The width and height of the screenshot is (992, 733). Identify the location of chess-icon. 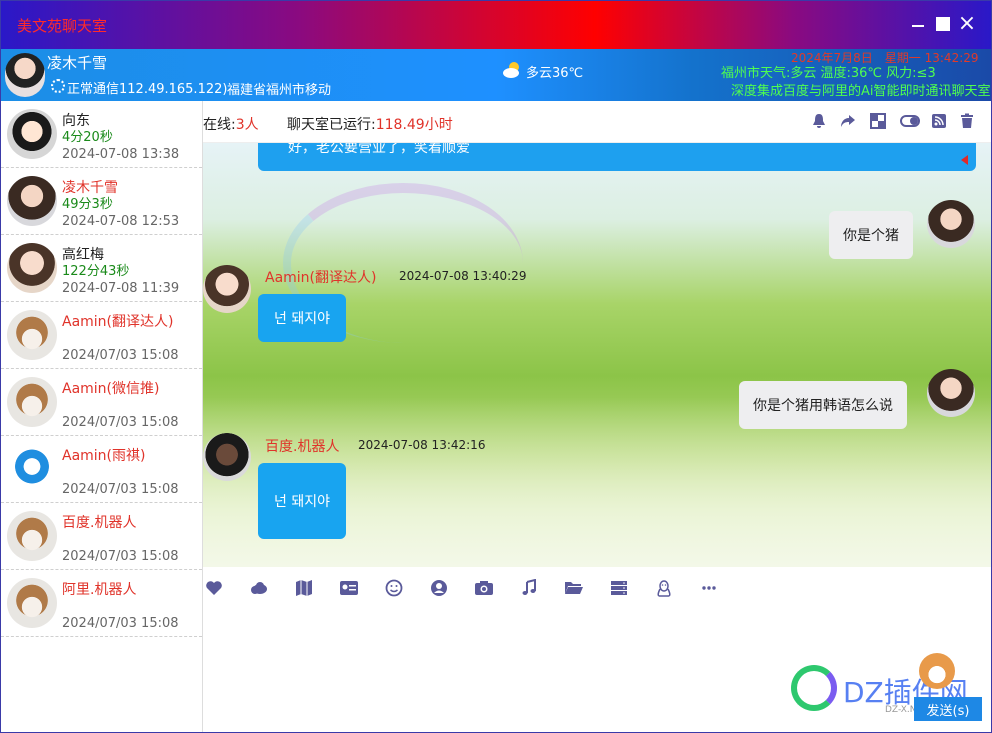
(878, 121).